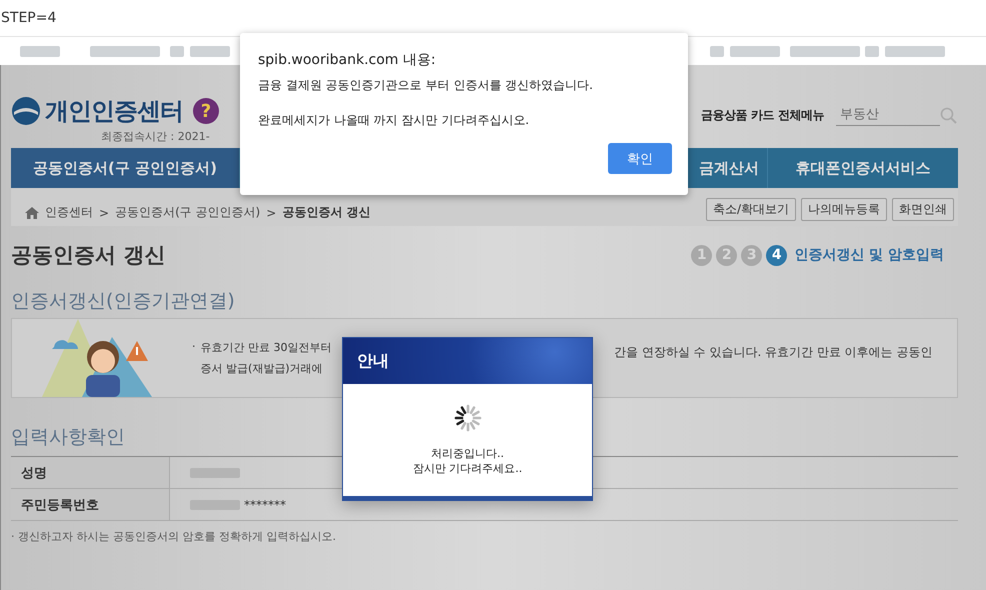 The height and width of the screenshot is (590, 986). Describe the element at coordinates (426, 85) in the screenshot. I see `dialog-message: 금융 결제원 공동인증기관으로 부터 인증서를 갱신하였습니다.` at that location.